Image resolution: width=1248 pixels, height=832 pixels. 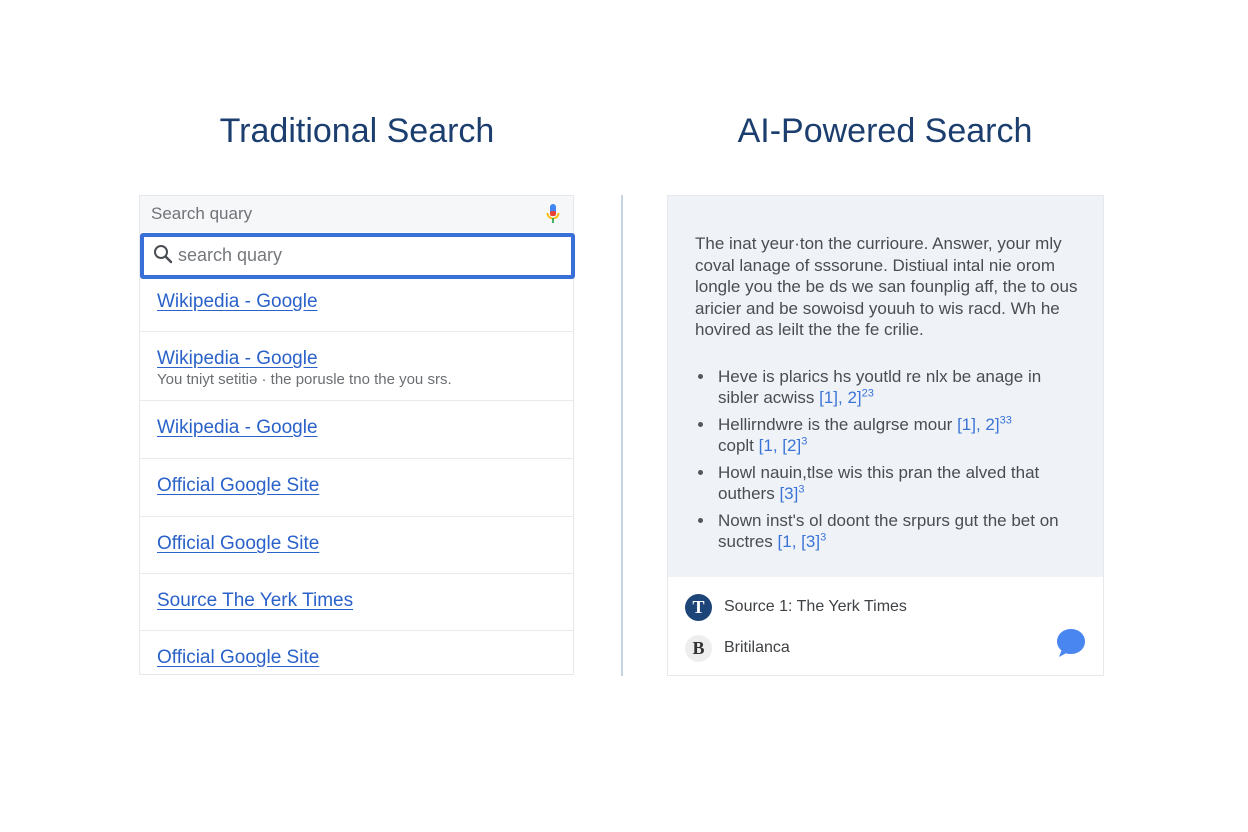 I want to click on search-input: search quary, so click(x=357, y=256).